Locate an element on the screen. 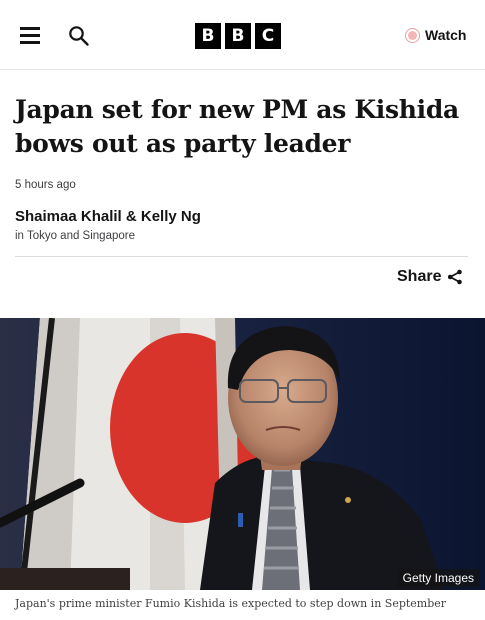 The height and width of the screenshot is (620, 485). watch-label: Watch is located at coordinates (446, 35).